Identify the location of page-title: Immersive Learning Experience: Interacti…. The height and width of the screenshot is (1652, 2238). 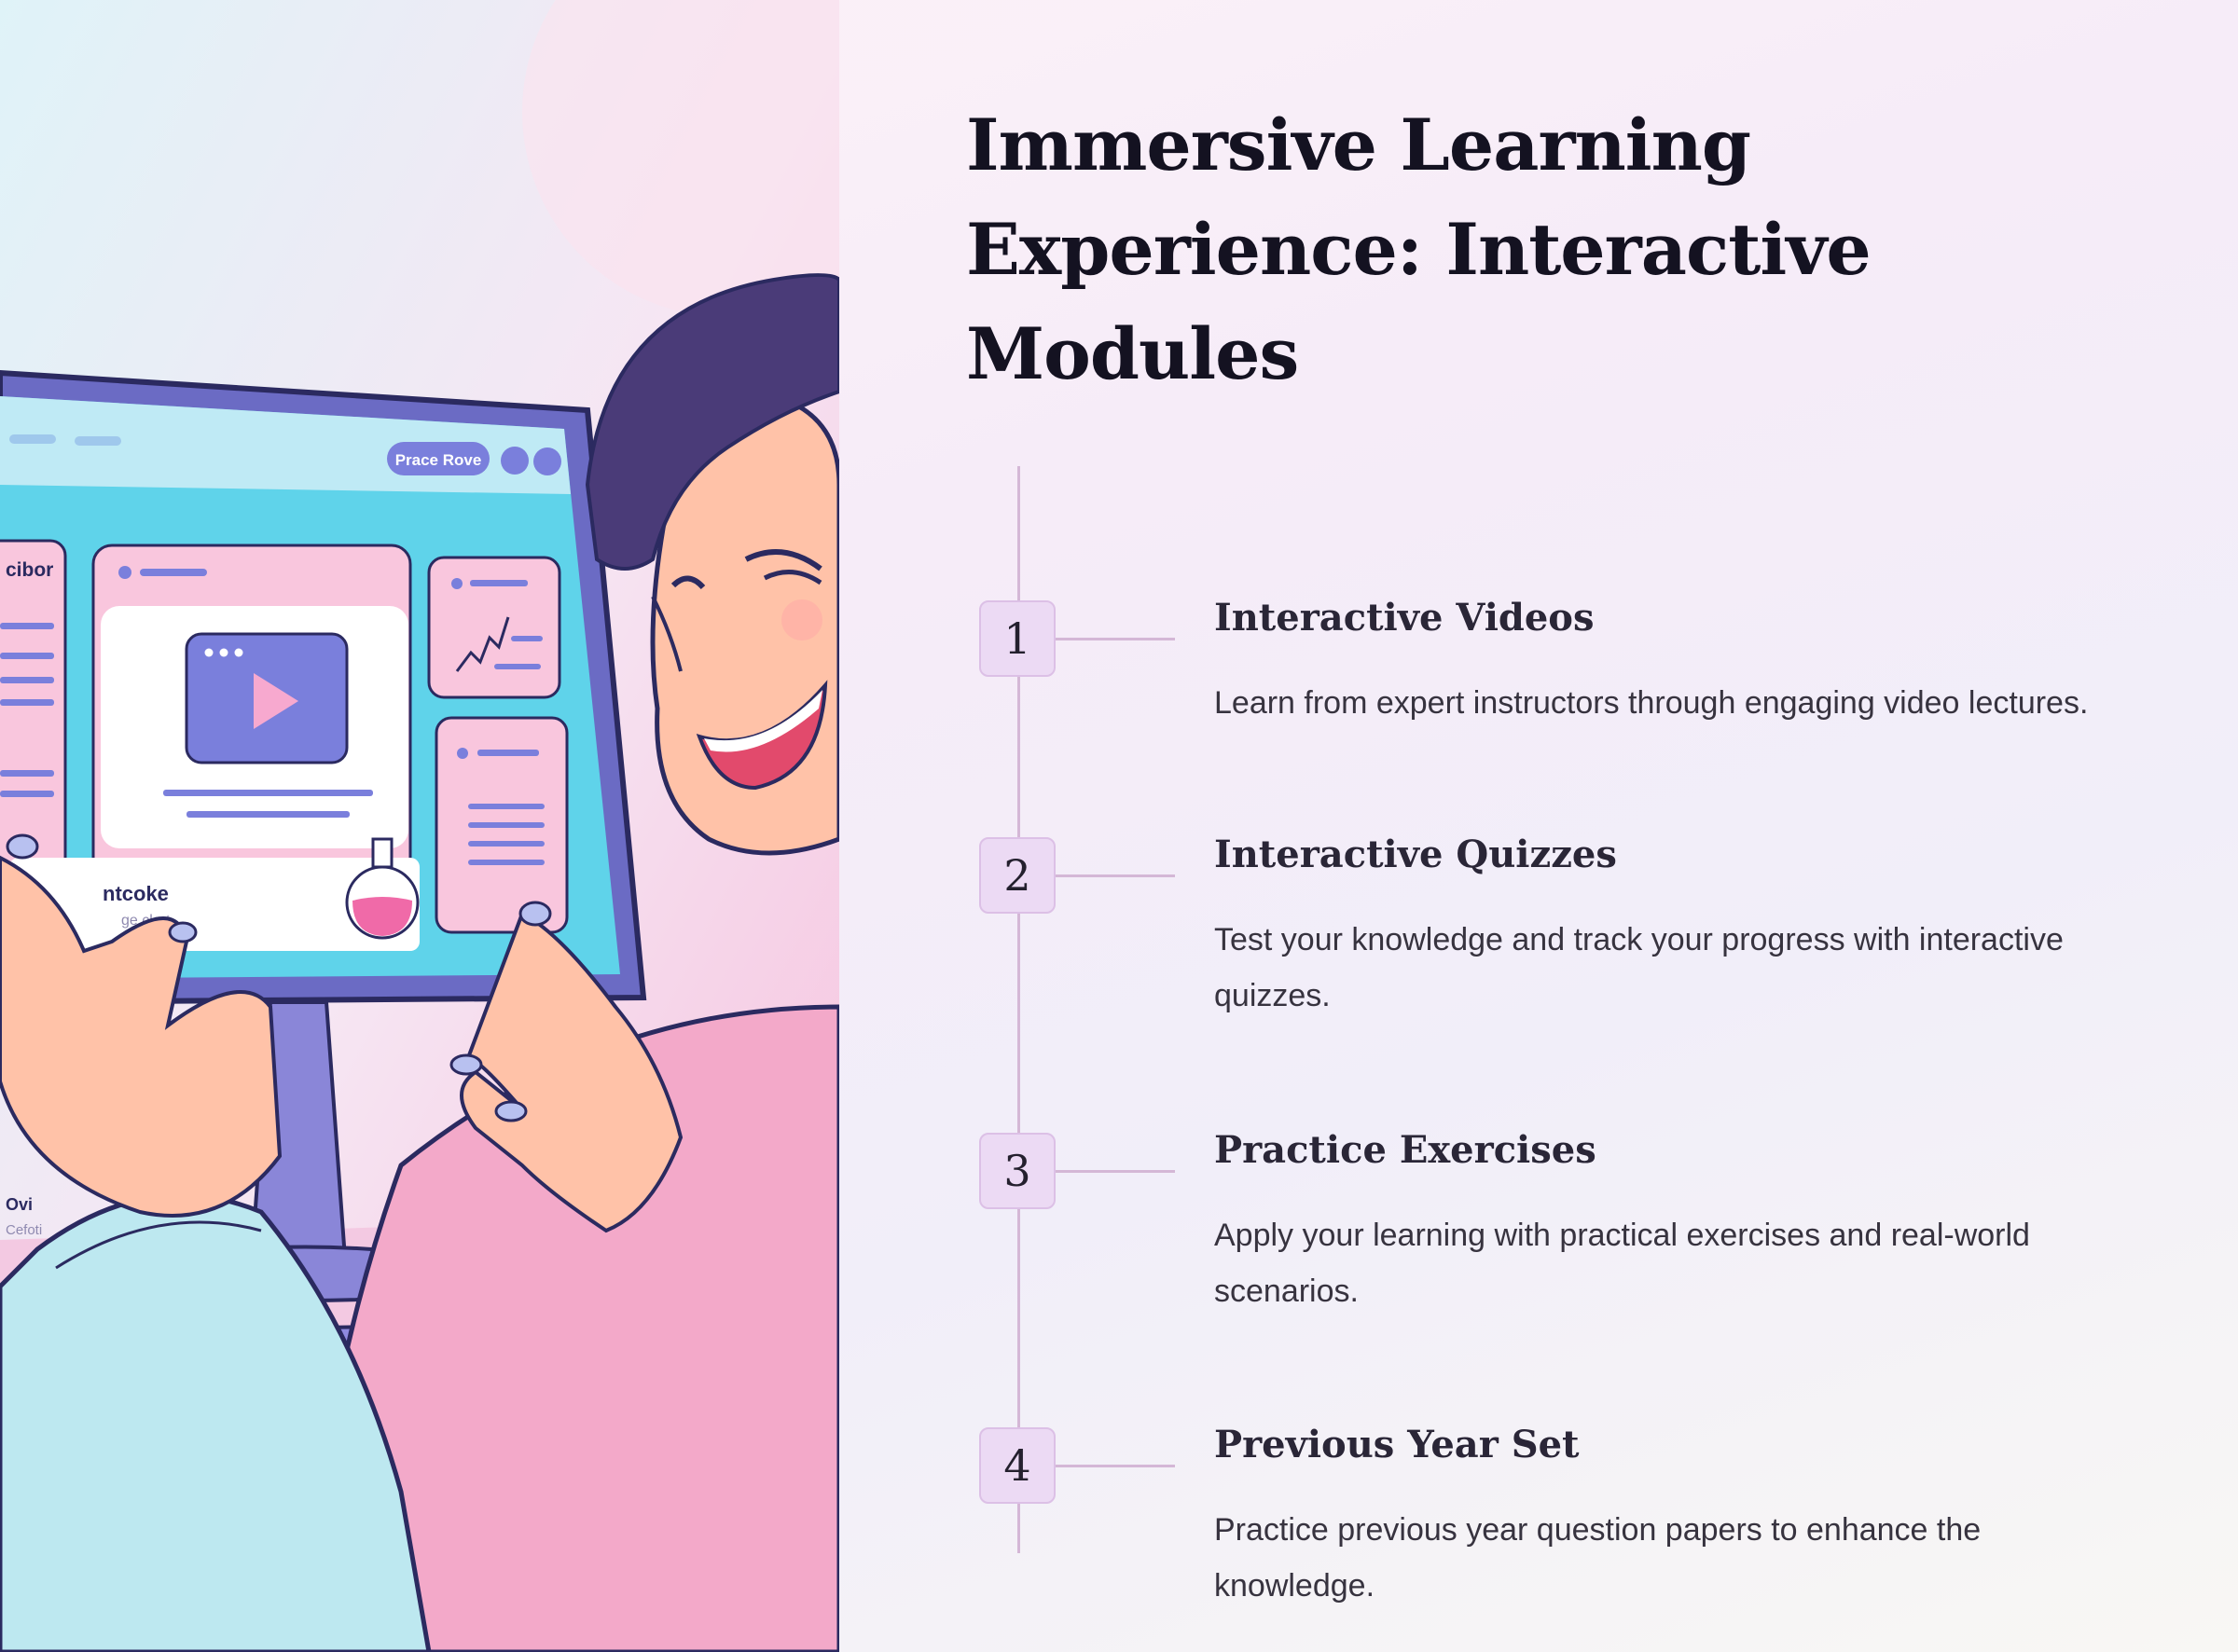
(1419, 249).